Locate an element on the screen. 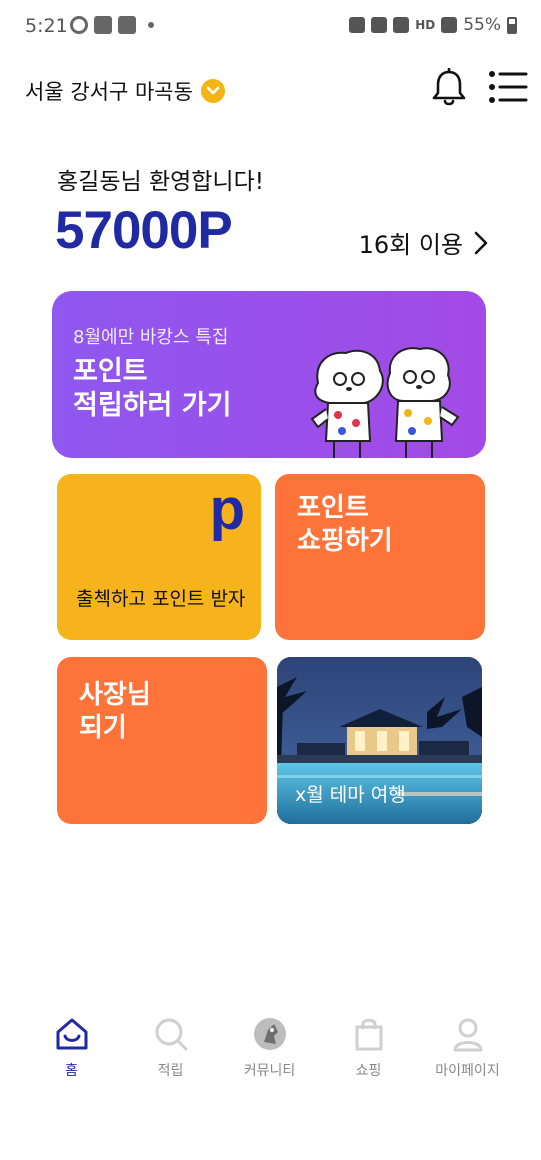  menu-icon is located at coordinates (508, 87).